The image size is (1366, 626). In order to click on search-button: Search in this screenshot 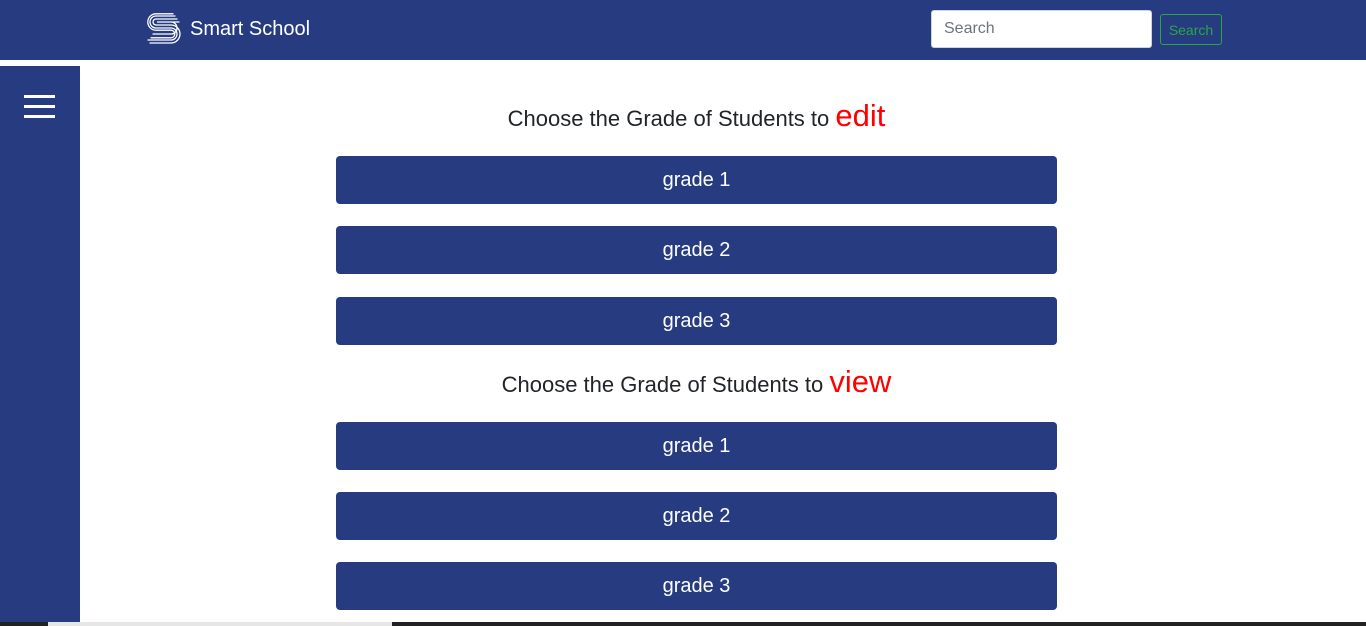, I will do `click(1191, 29)`.